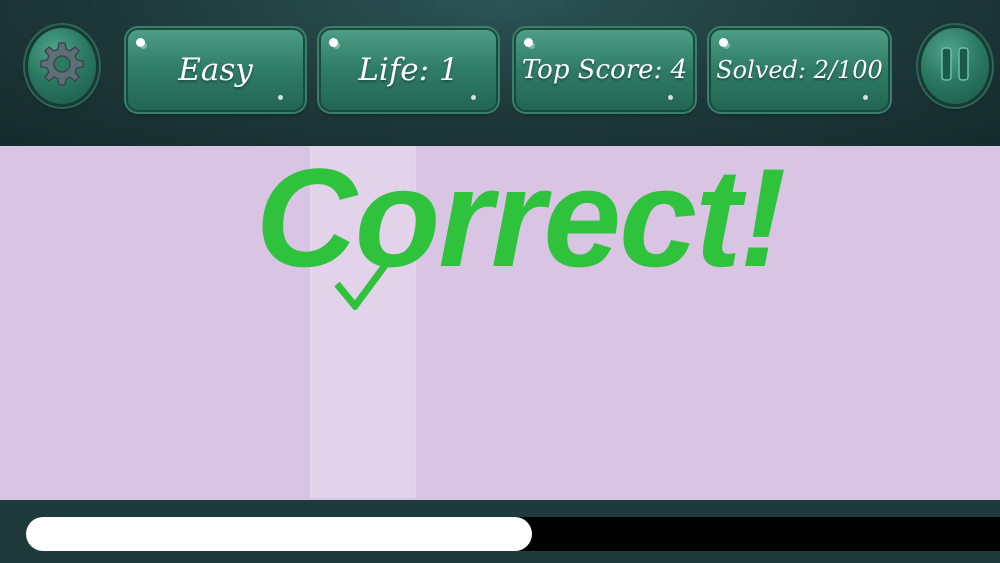  I want to click on life-counter: Life: 1, so click(408, 70).